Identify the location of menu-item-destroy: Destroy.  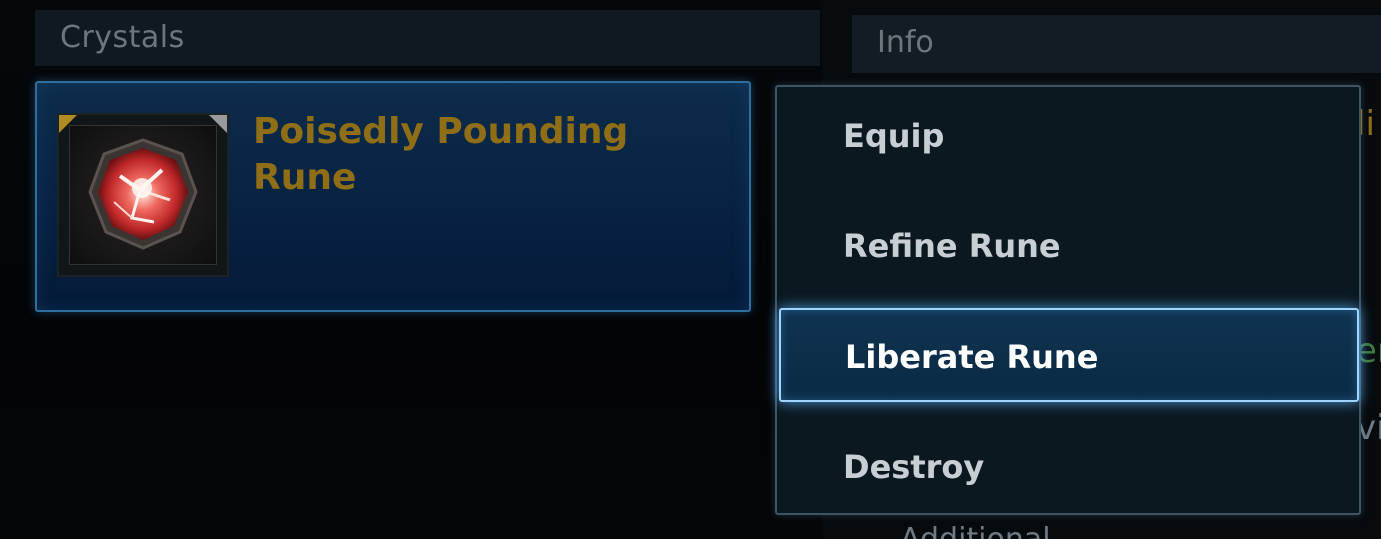
(1068, 465).